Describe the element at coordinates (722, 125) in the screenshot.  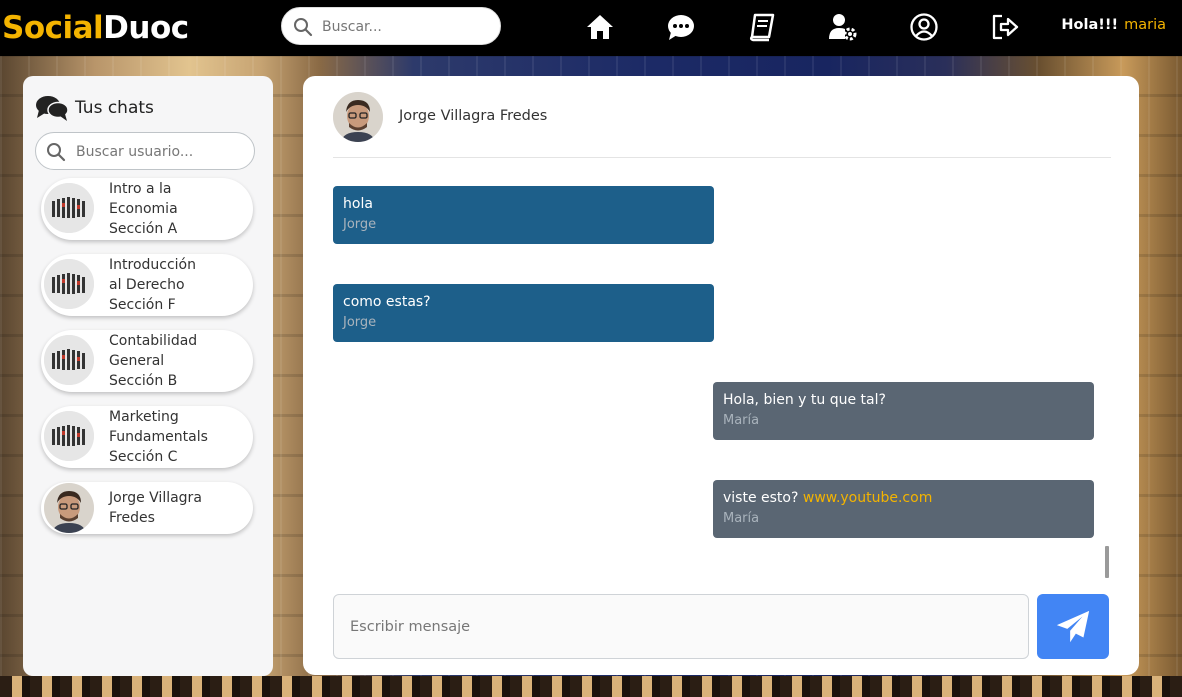
I see `conversation-header: Jorge Villagra Fredes` at that location.